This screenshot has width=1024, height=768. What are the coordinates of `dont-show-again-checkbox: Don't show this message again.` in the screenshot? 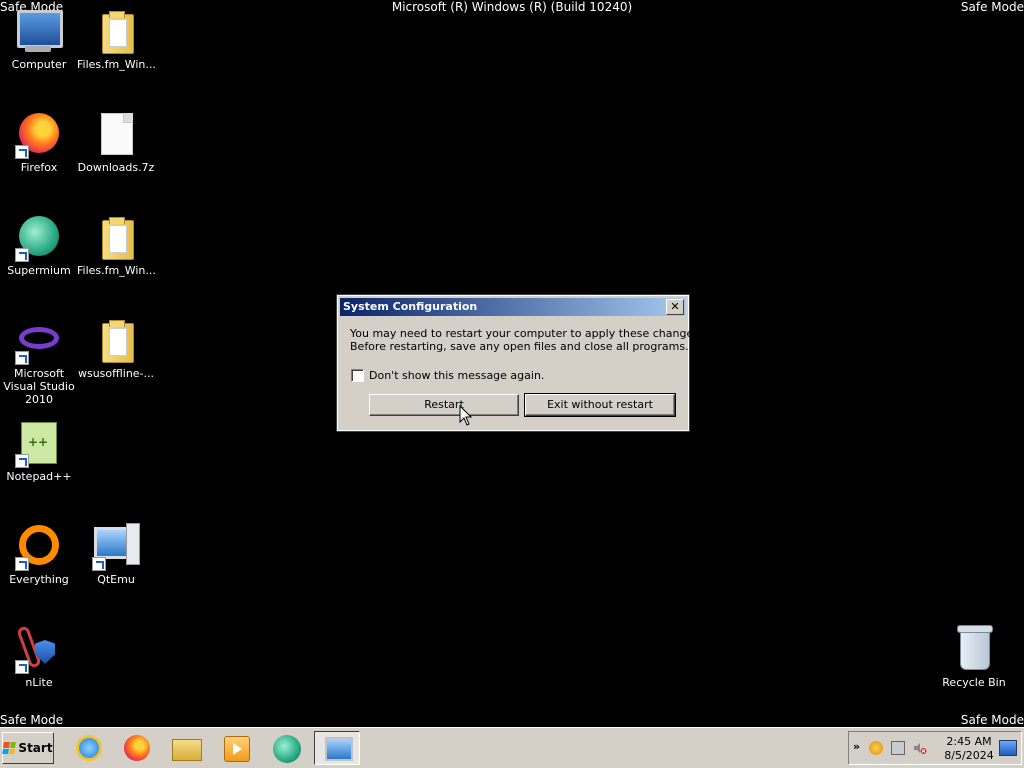 It's located at (447, 375).